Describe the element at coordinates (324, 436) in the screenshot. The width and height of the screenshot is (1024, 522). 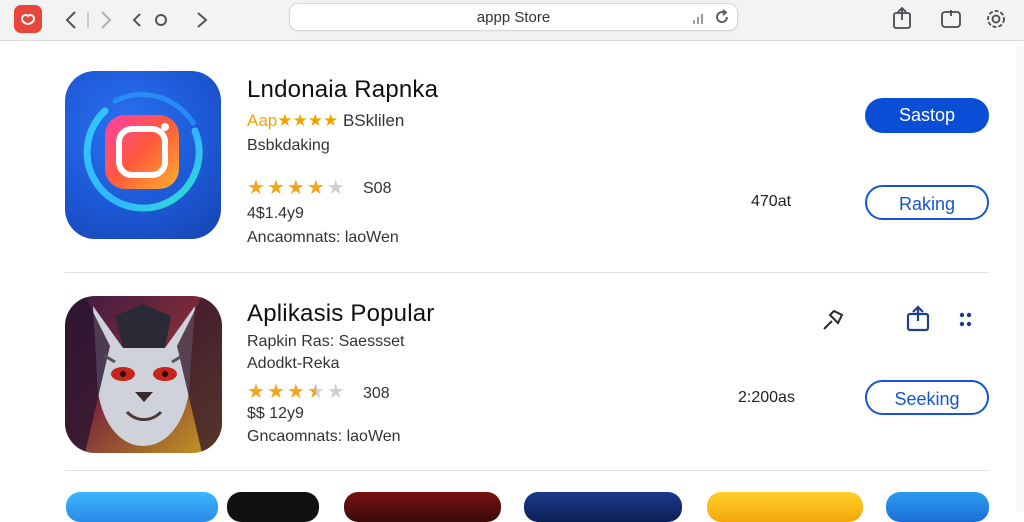
I see `app-developer: Gncaomnats: laoWen` at that location.